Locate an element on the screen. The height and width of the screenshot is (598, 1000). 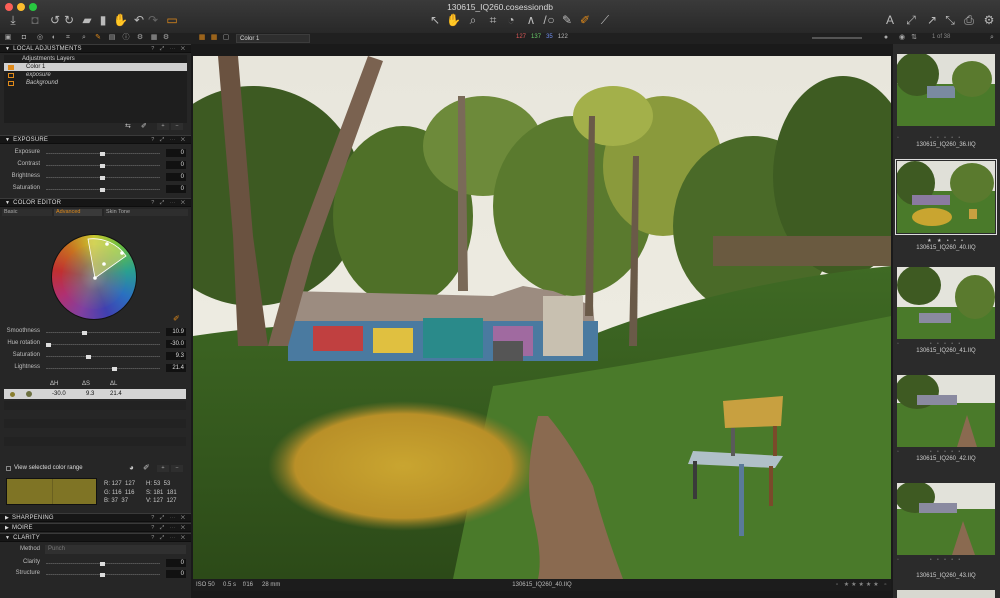
lens-tab-icon: ◎ is located at coordinates (40, 38).